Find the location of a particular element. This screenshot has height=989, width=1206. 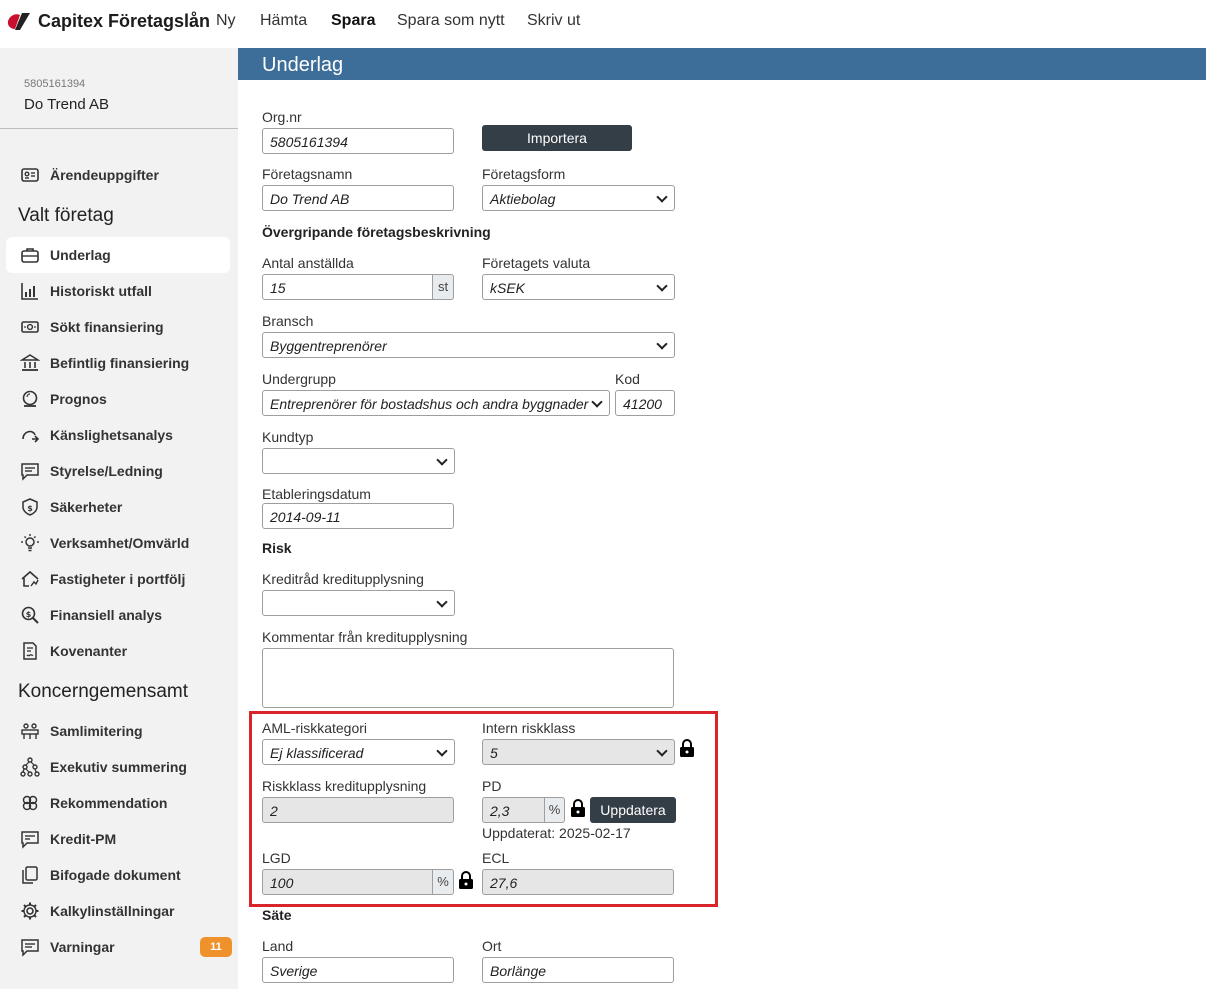

sidebar-item-historiskt-utfall: Historiskt utfall is located at coordinates (118, 291).